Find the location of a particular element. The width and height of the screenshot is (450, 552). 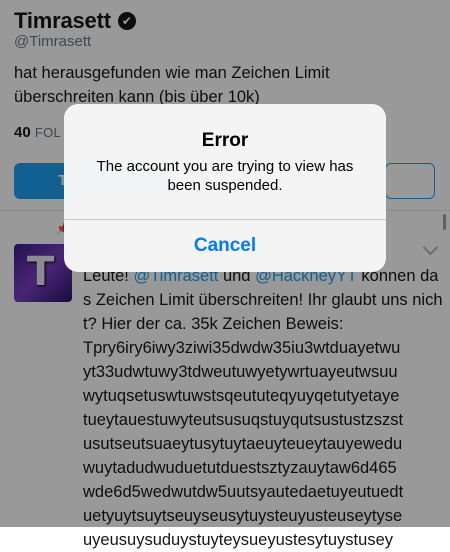

cancel-button: Cancel is located at coordinates (225, 246).